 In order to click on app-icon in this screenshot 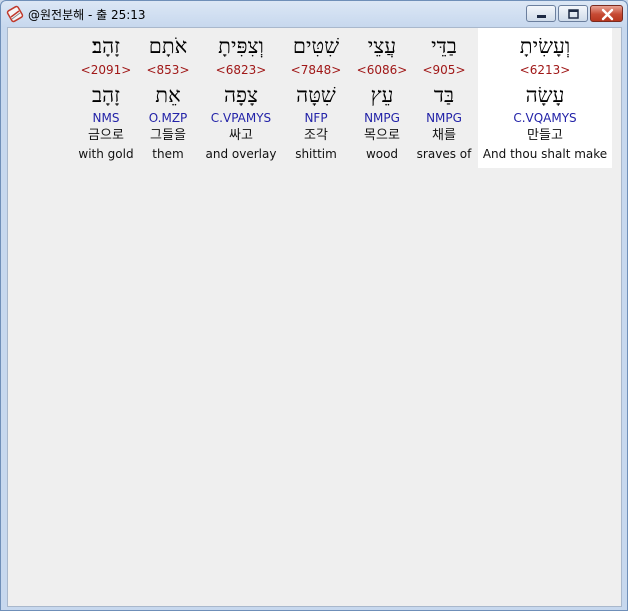, I will do `click(15, 14)`.